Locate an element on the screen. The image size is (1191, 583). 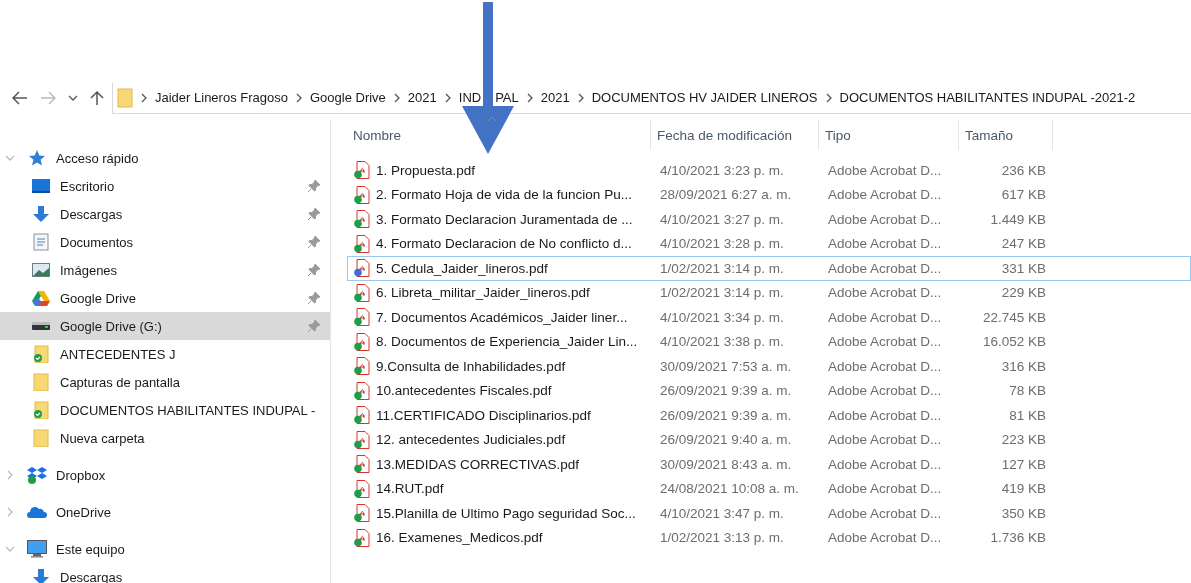
sidebar-item: Este equipo is located at coordinates (165, 549).